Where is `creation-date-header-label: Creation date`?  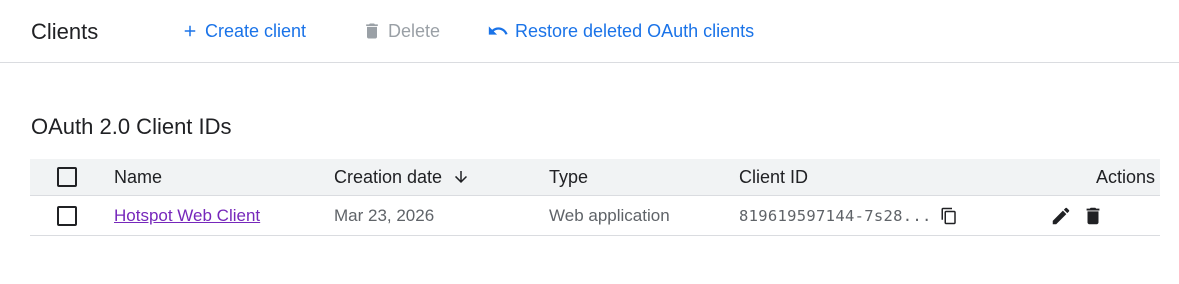
creation-date-header-label: Creation date is located at coordinates (388, 176).